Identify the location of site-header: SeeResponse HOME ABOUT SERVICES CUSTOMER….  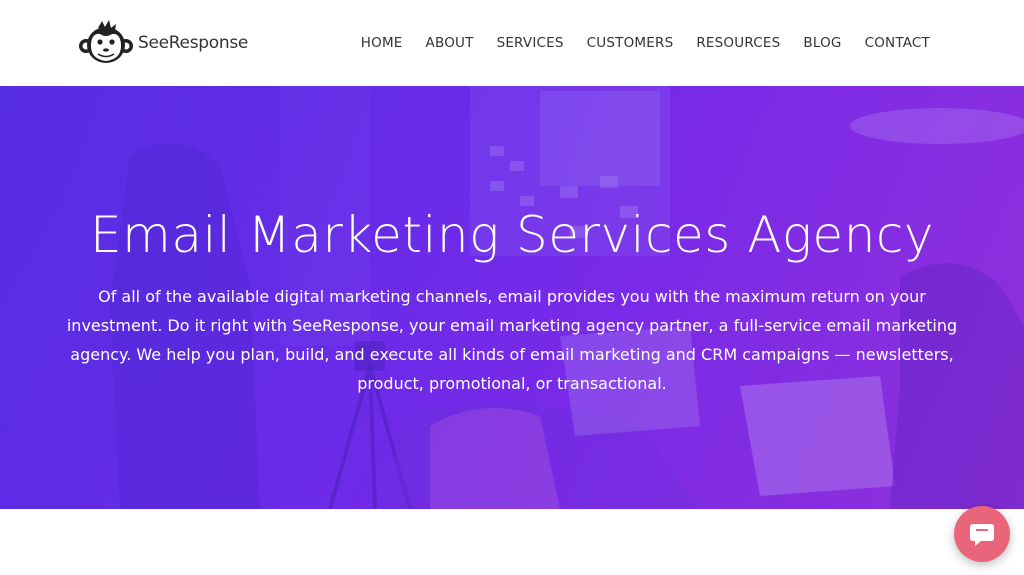
(512, 43).